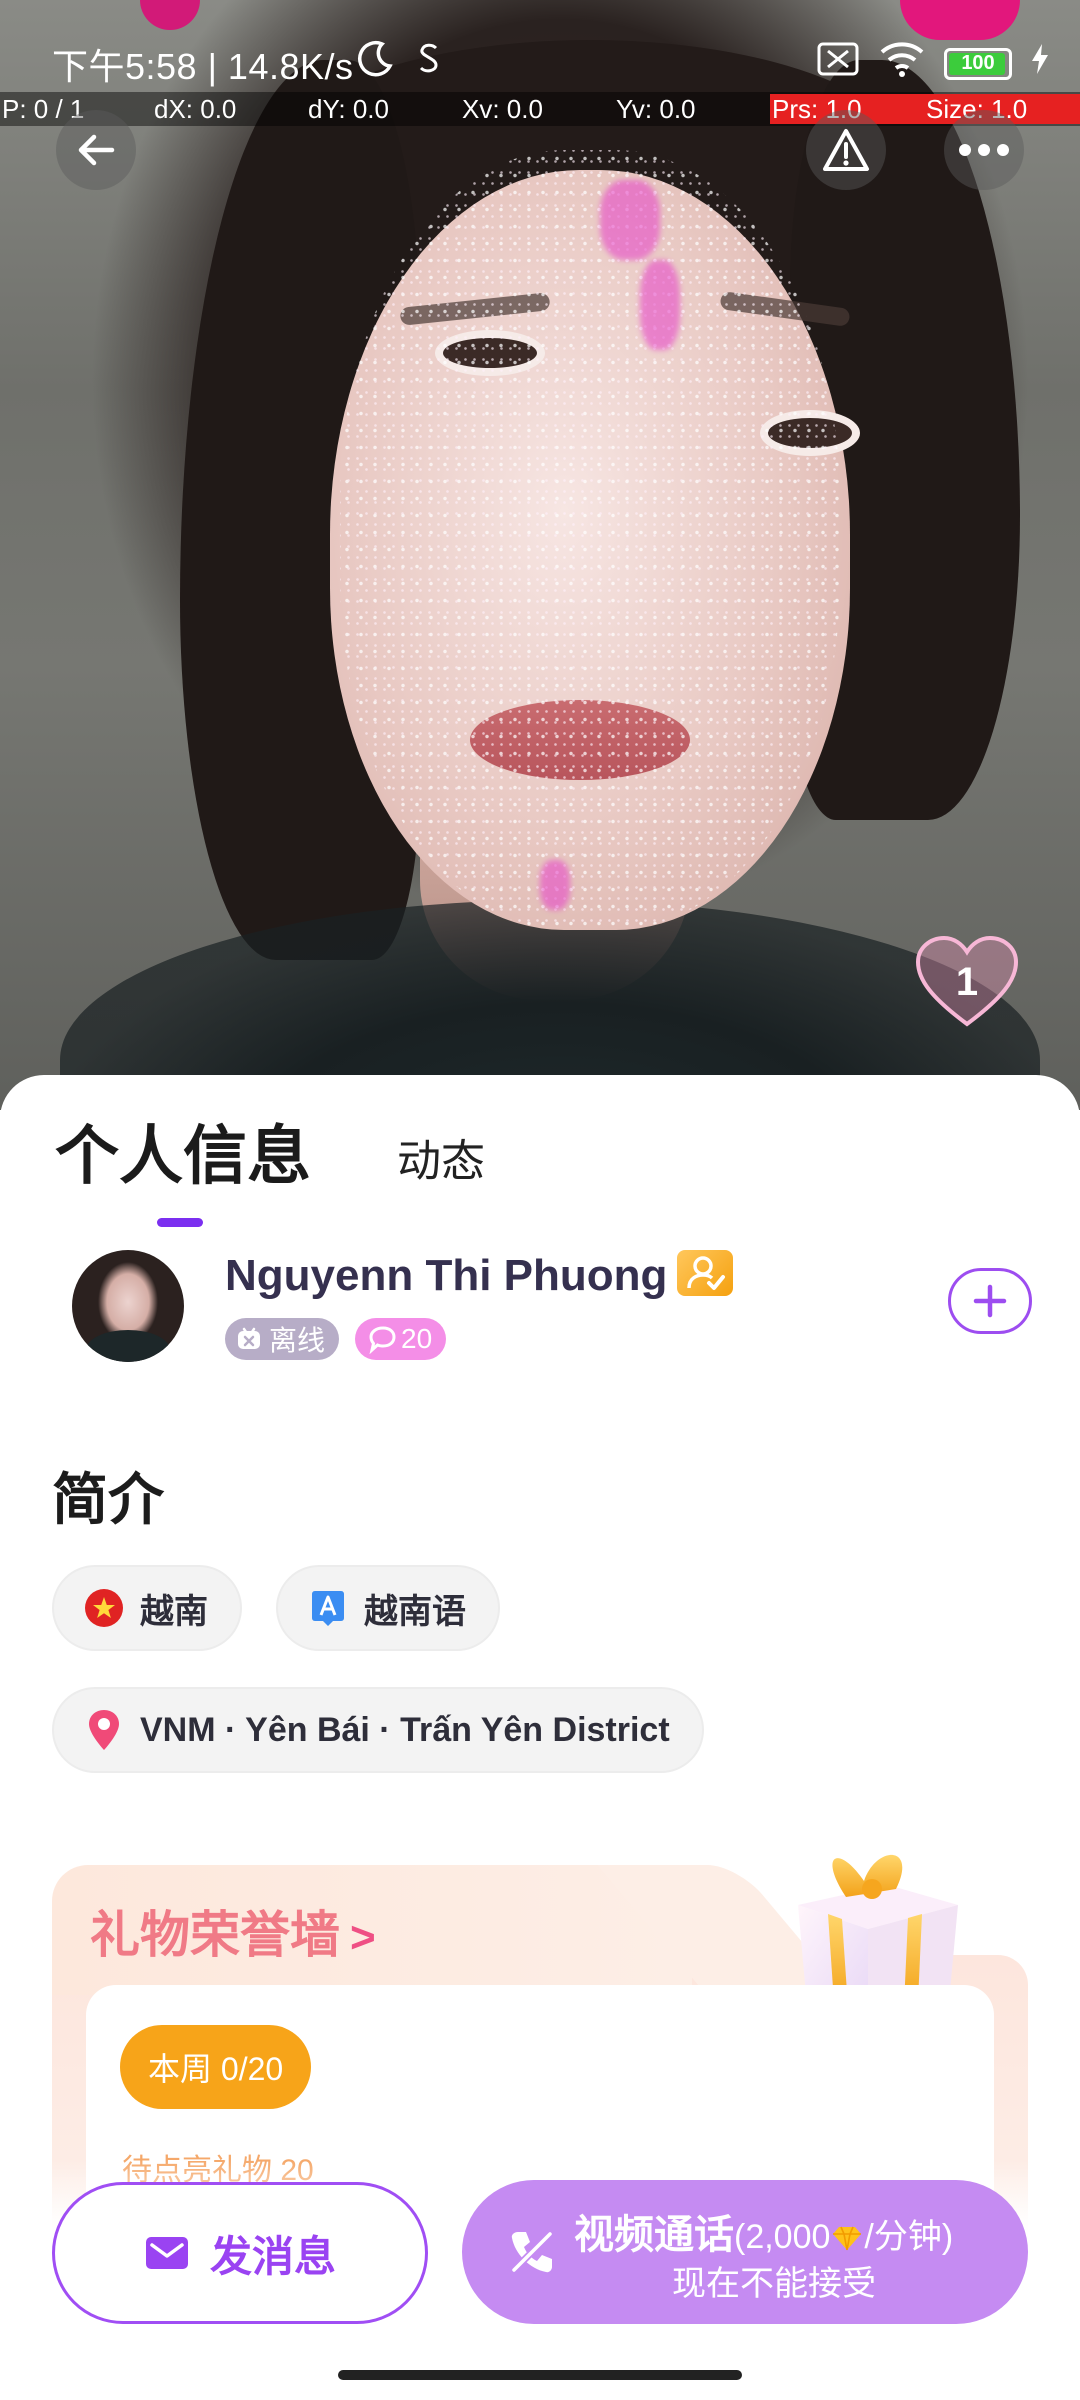  I want to click on intro-title: 简介, so click(108, 1499).